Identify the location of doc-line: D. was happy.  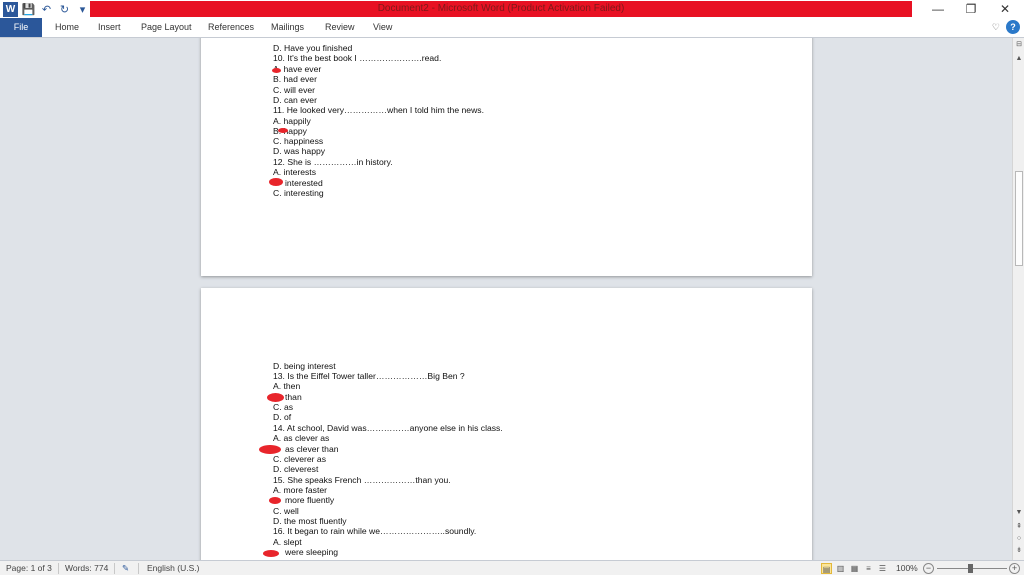
(299, 151).